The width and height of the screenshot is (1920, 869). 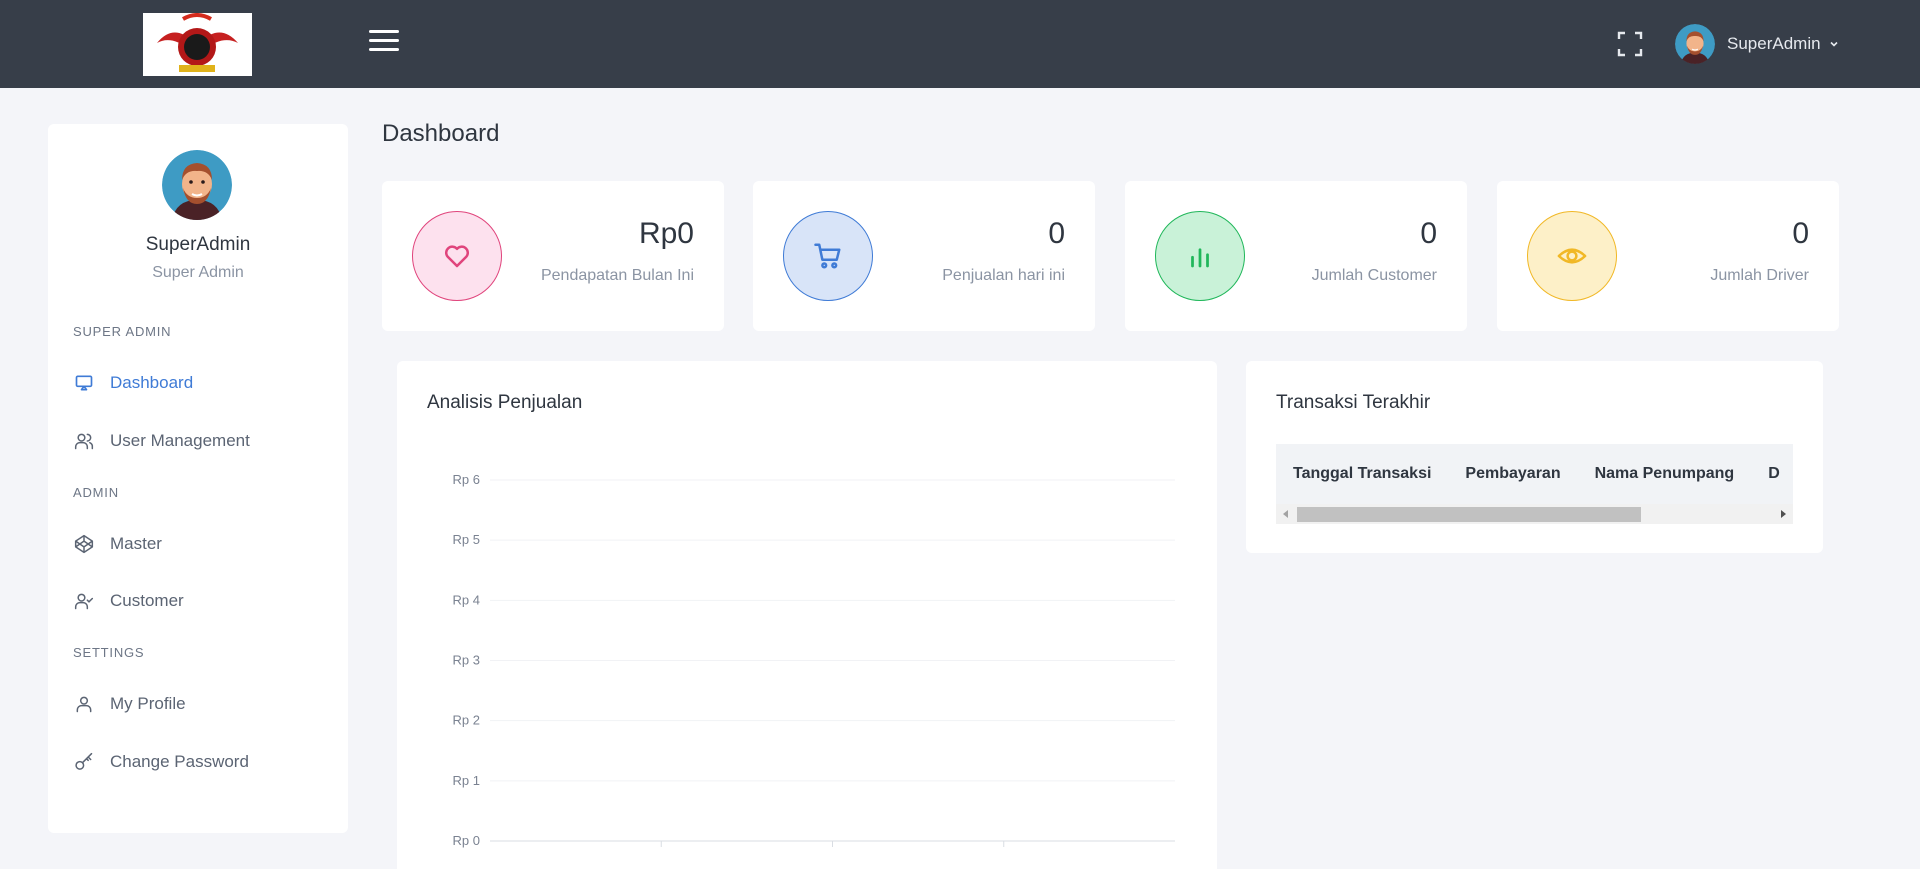 What do you see at coordinates (1774, 43) in the screenshot?
I see `user-name: SuperAdmin` at bounding box center [1774, 43].